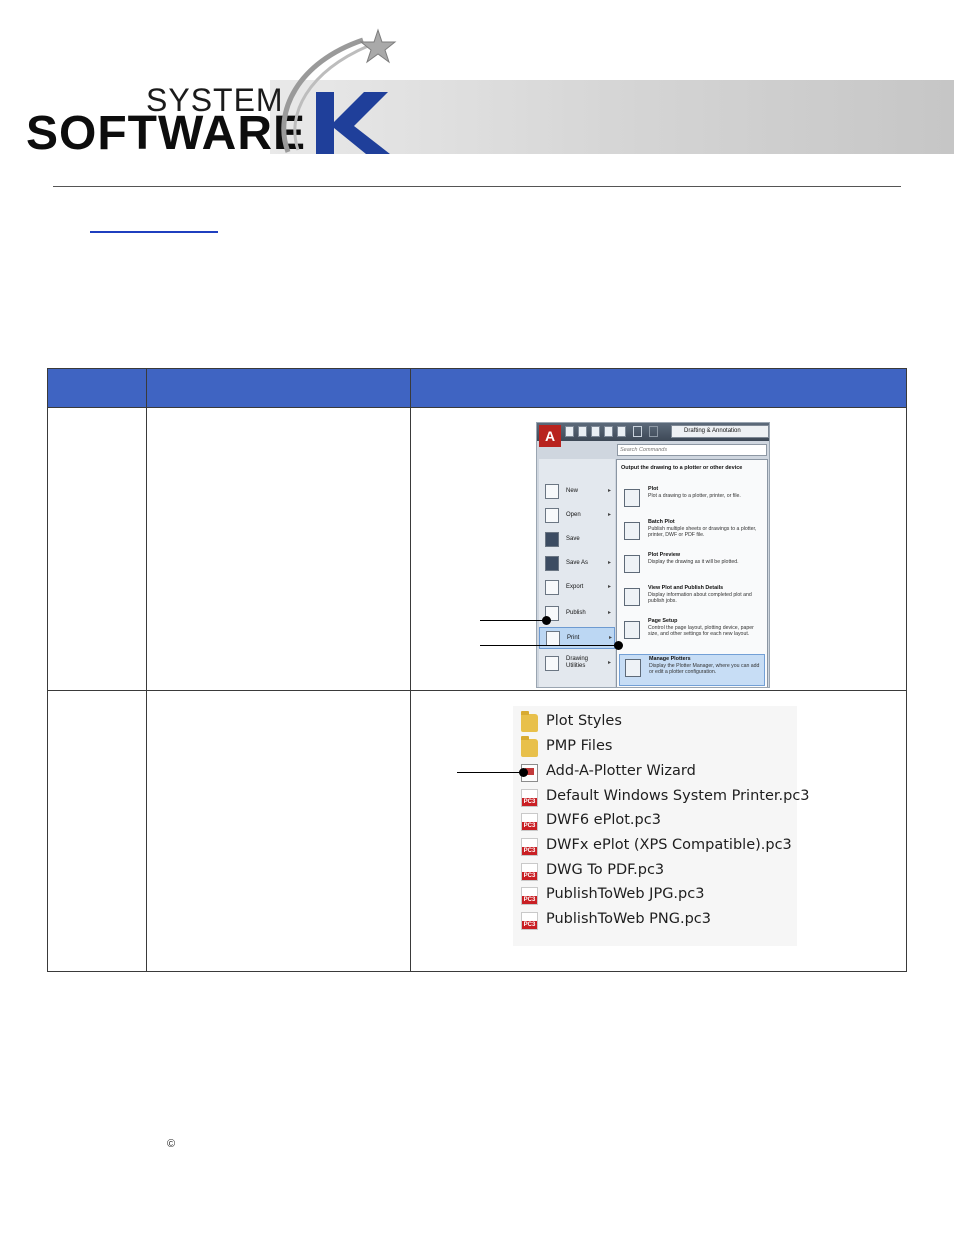  What do you see at coordinates (577, 492) in the screenshot?
I see `menu-item-new: New ▸` at bounding box center [577, 492].